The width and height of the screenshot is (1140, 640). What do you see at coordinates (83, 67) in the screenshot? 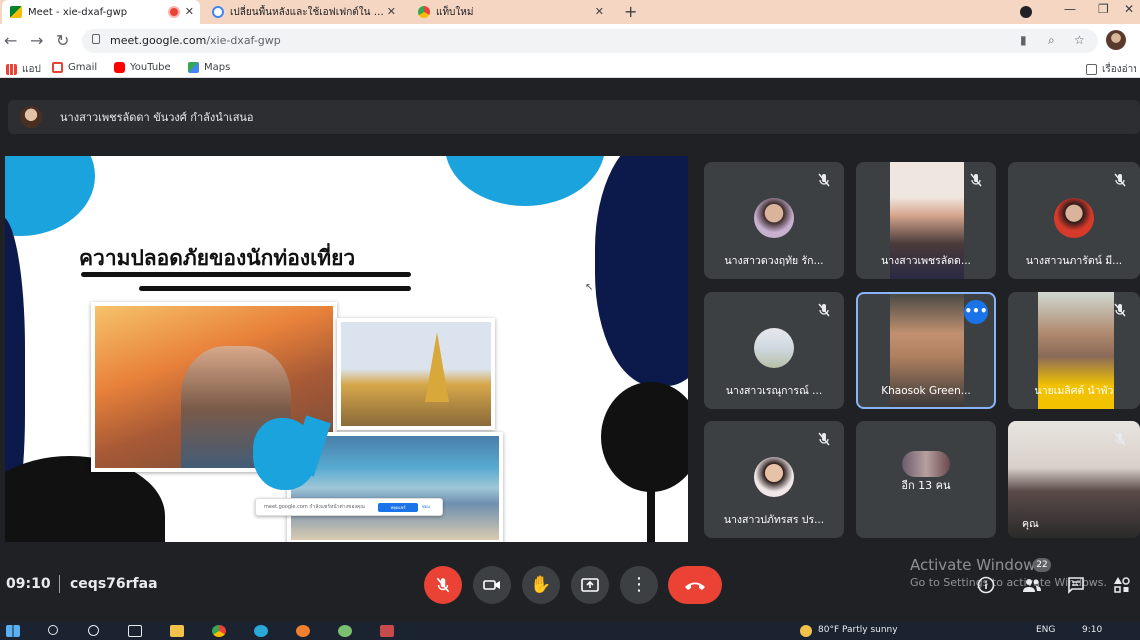
I see `bookmark-label: Gmail` at bounding box center [83, 67].